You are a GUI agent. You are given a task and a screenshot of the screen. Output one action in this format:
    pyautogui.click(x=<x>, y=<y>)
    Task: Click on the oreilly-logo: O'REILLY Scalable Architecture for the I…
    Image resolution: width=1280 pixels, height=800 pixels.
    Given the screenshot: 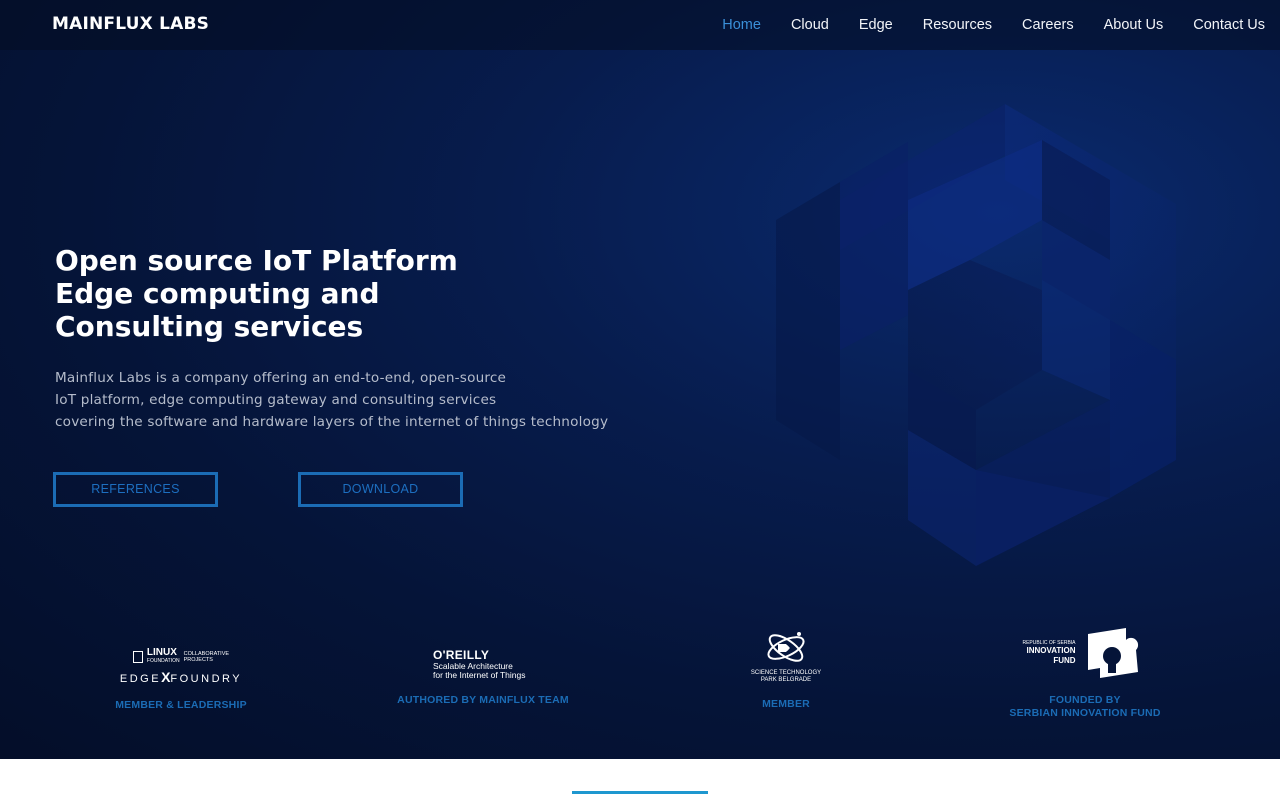 What is the action you would take?
    pyautogui.click(x=483, y=664)
    